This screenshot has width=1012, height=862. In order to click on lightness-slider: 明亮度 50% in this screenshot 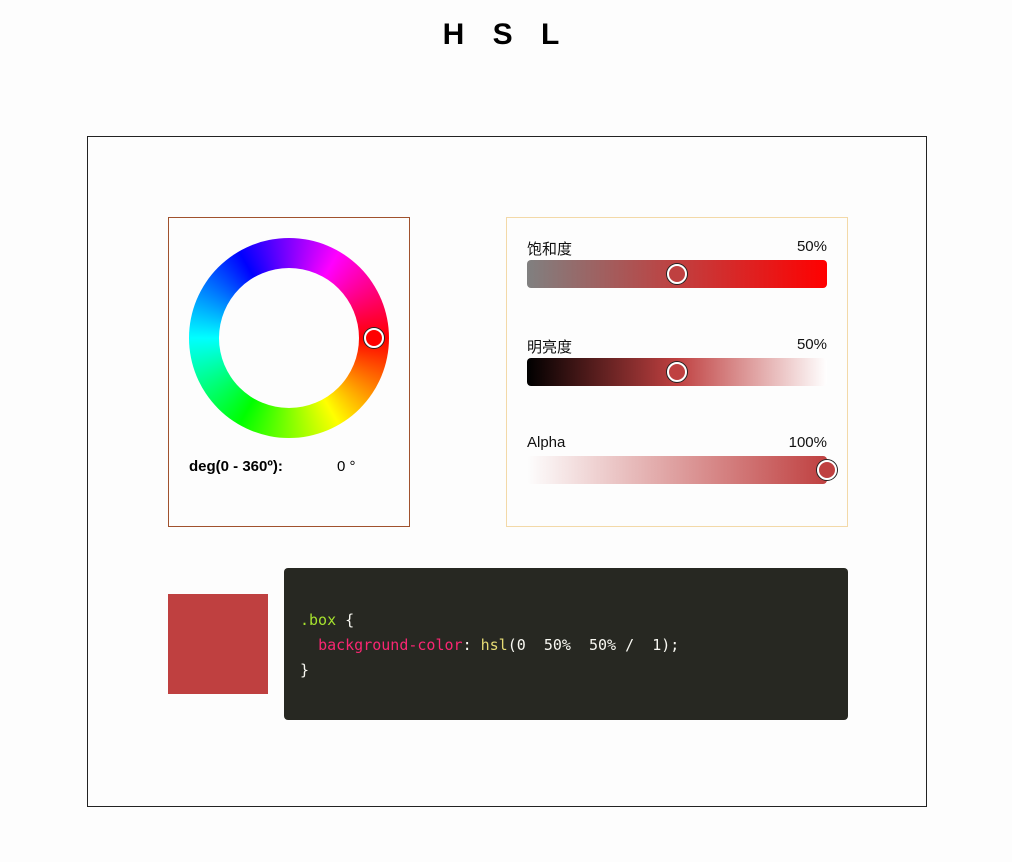, I will do `click(677, 361)`.